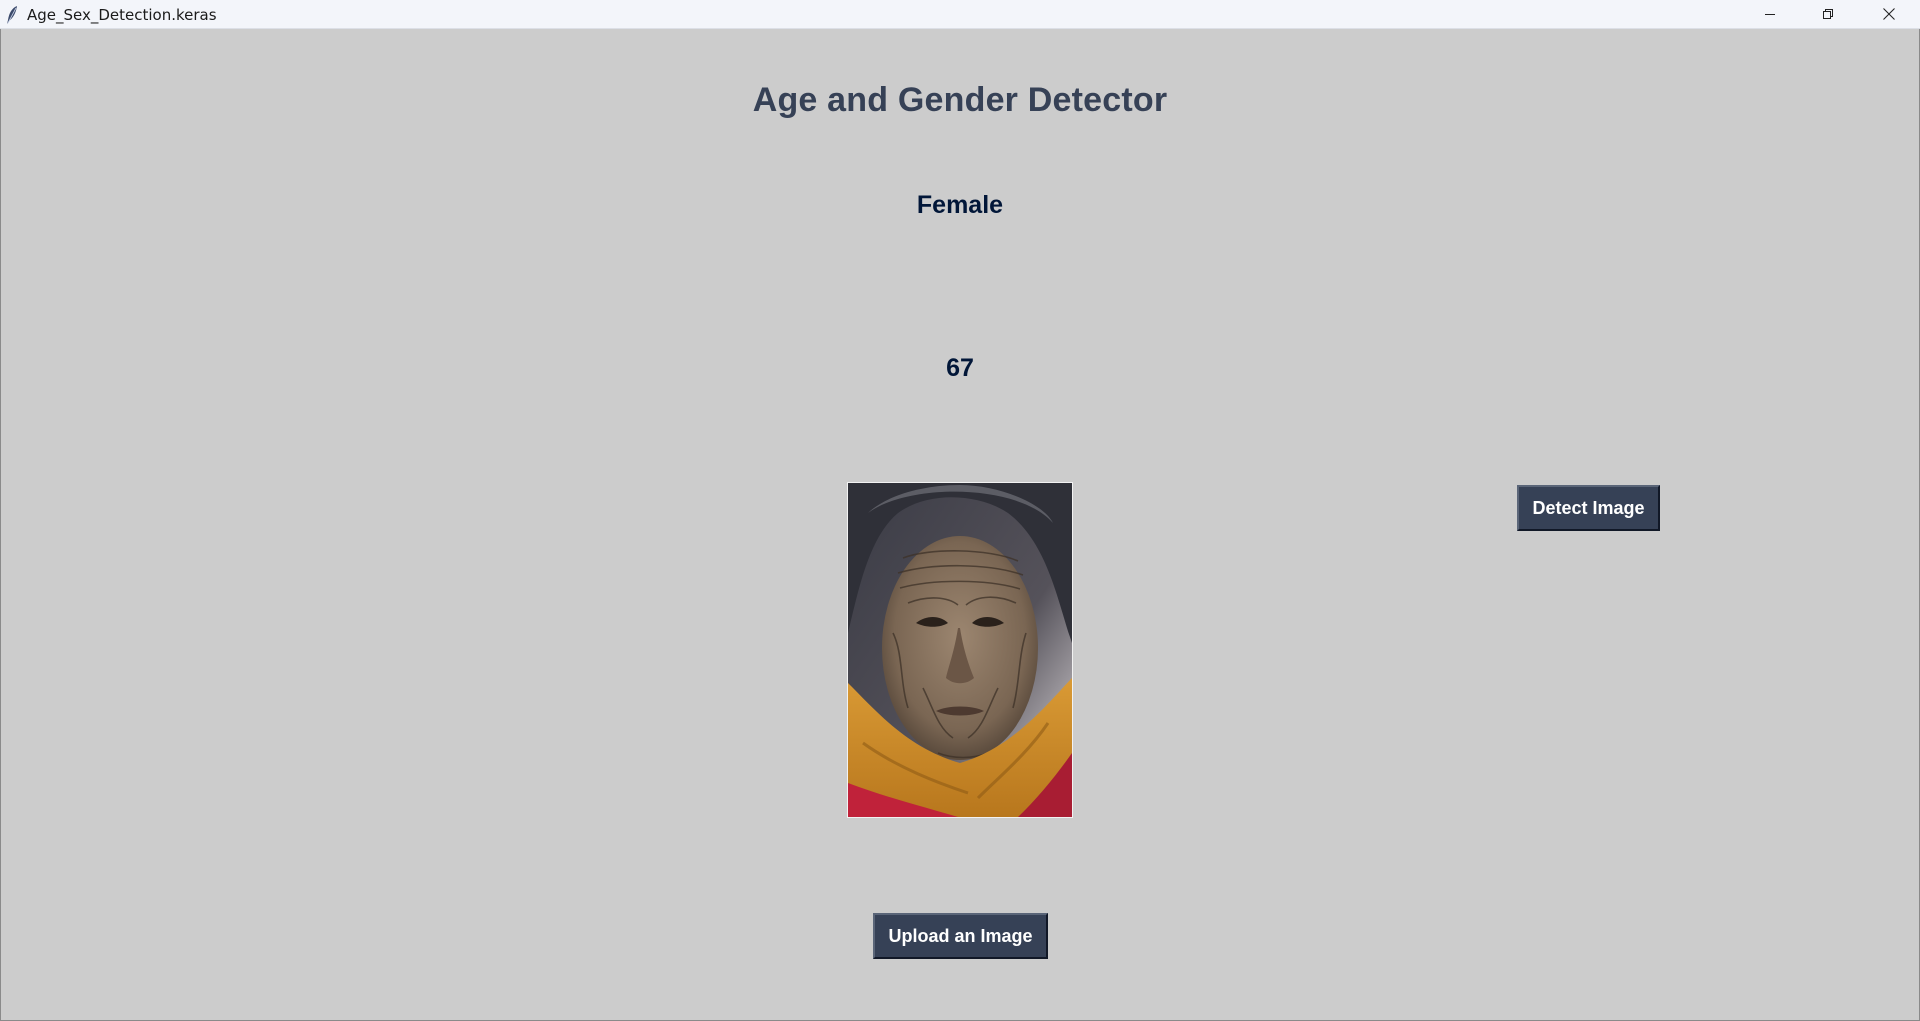  I want to click on minimize-icon, so click(1770, 14).